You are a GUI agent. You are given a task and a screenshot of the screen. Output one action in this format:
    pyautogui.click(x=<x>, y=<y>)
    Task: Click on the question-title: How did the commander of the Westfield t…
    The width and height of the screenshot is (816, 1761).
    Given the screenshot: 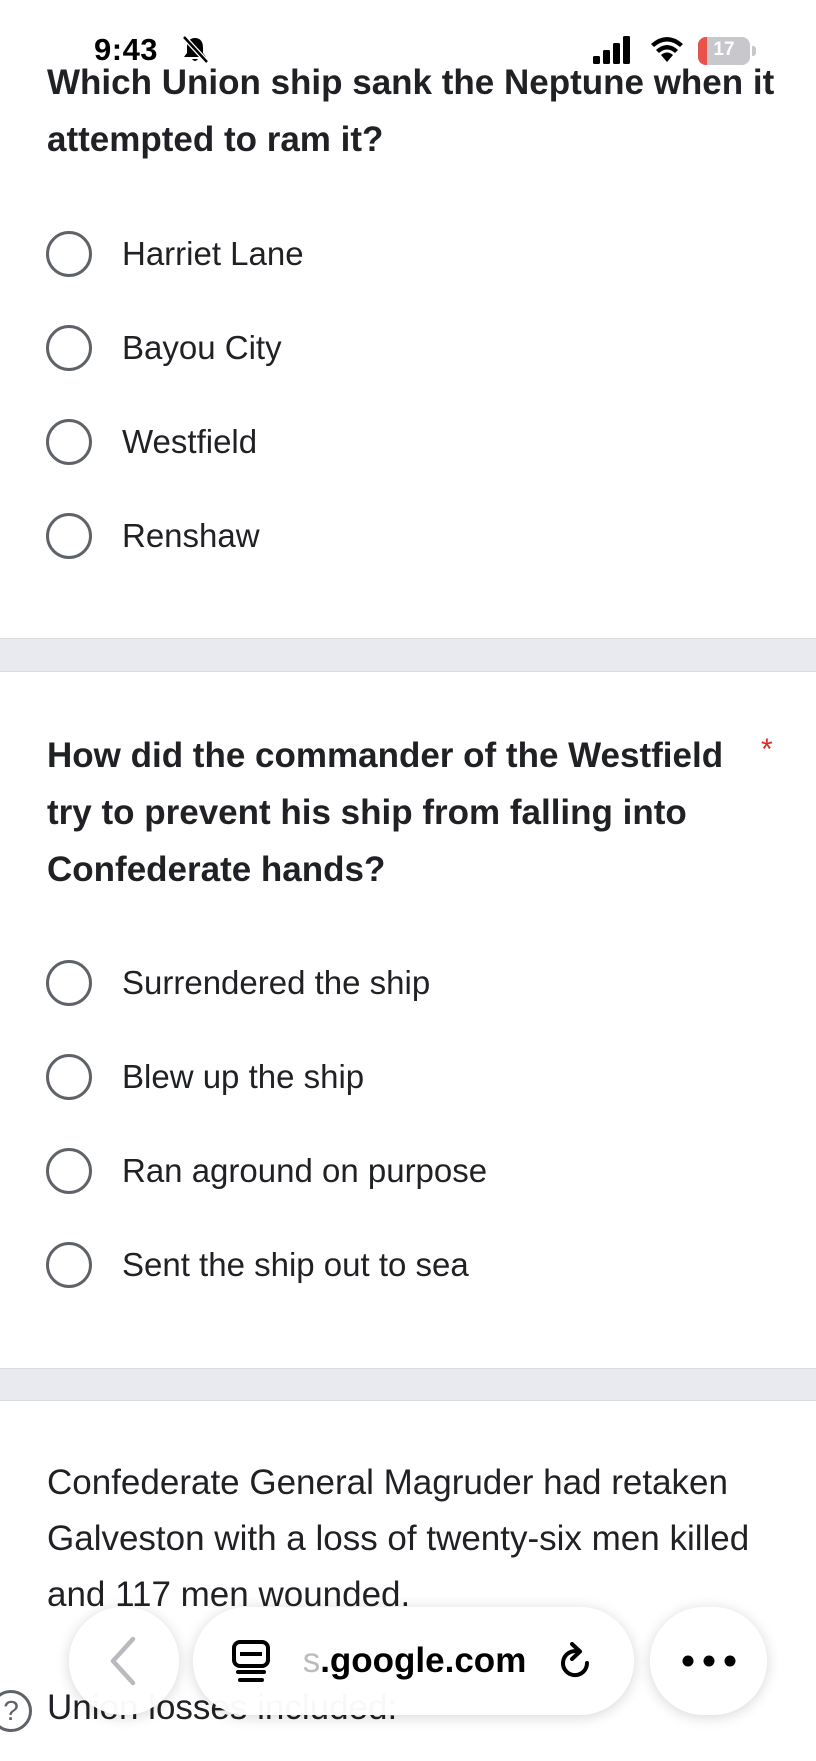 What is the action you would take?
    pyautogui.click(x=385, y=812)
    